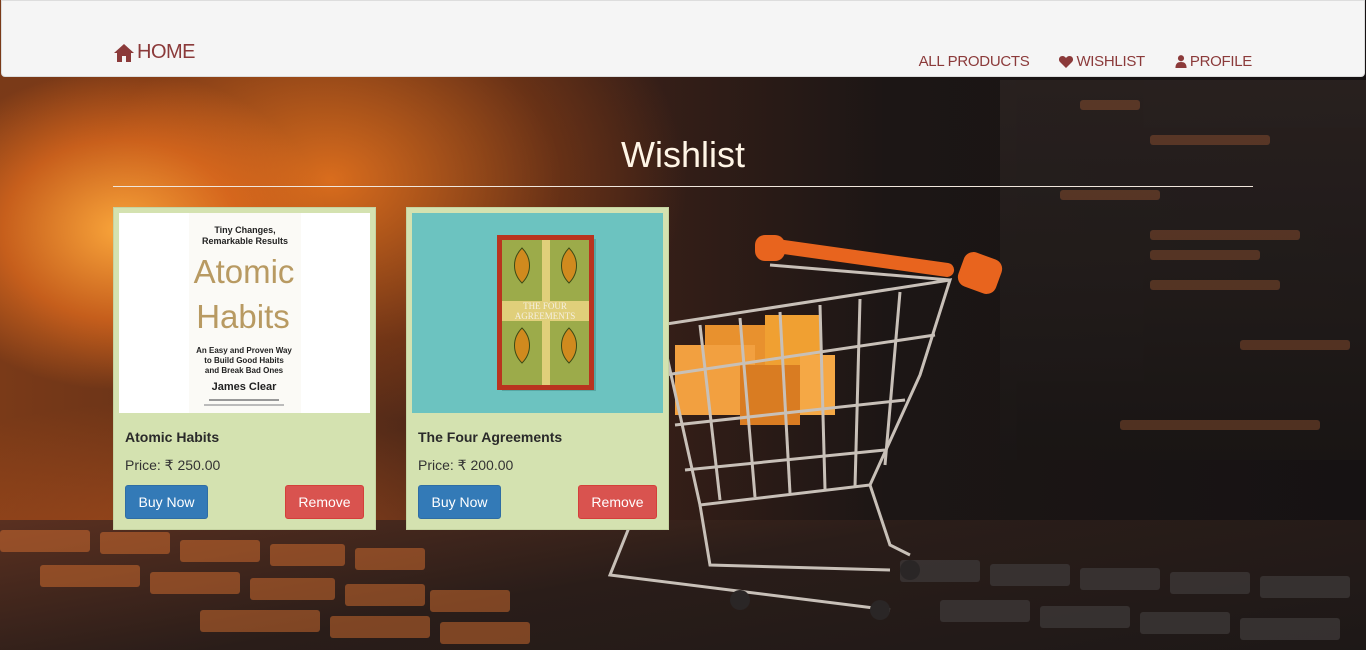 This screenshot has height=650, width=1366. Describe the element at coordinates (545, 316) in the screenshot. I see `svg-text: AGREEMENTS` at that location.